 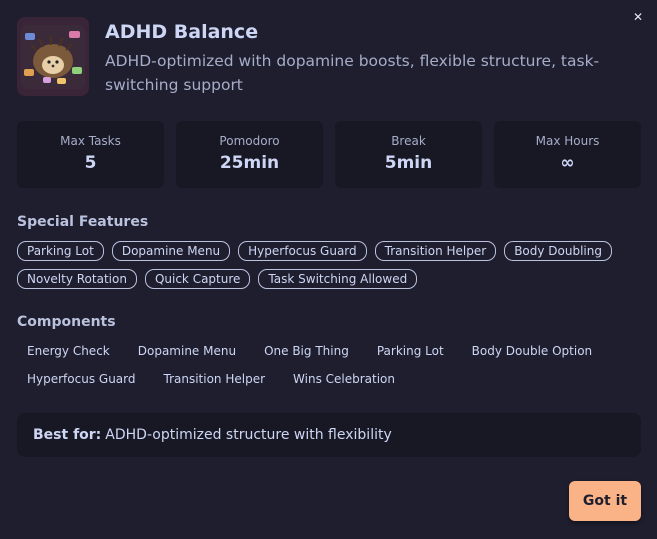 What do you see at coordinates (605, 501) in the screenshot?
I see `got-it-button: Got it` at bounding box center [605, 501].